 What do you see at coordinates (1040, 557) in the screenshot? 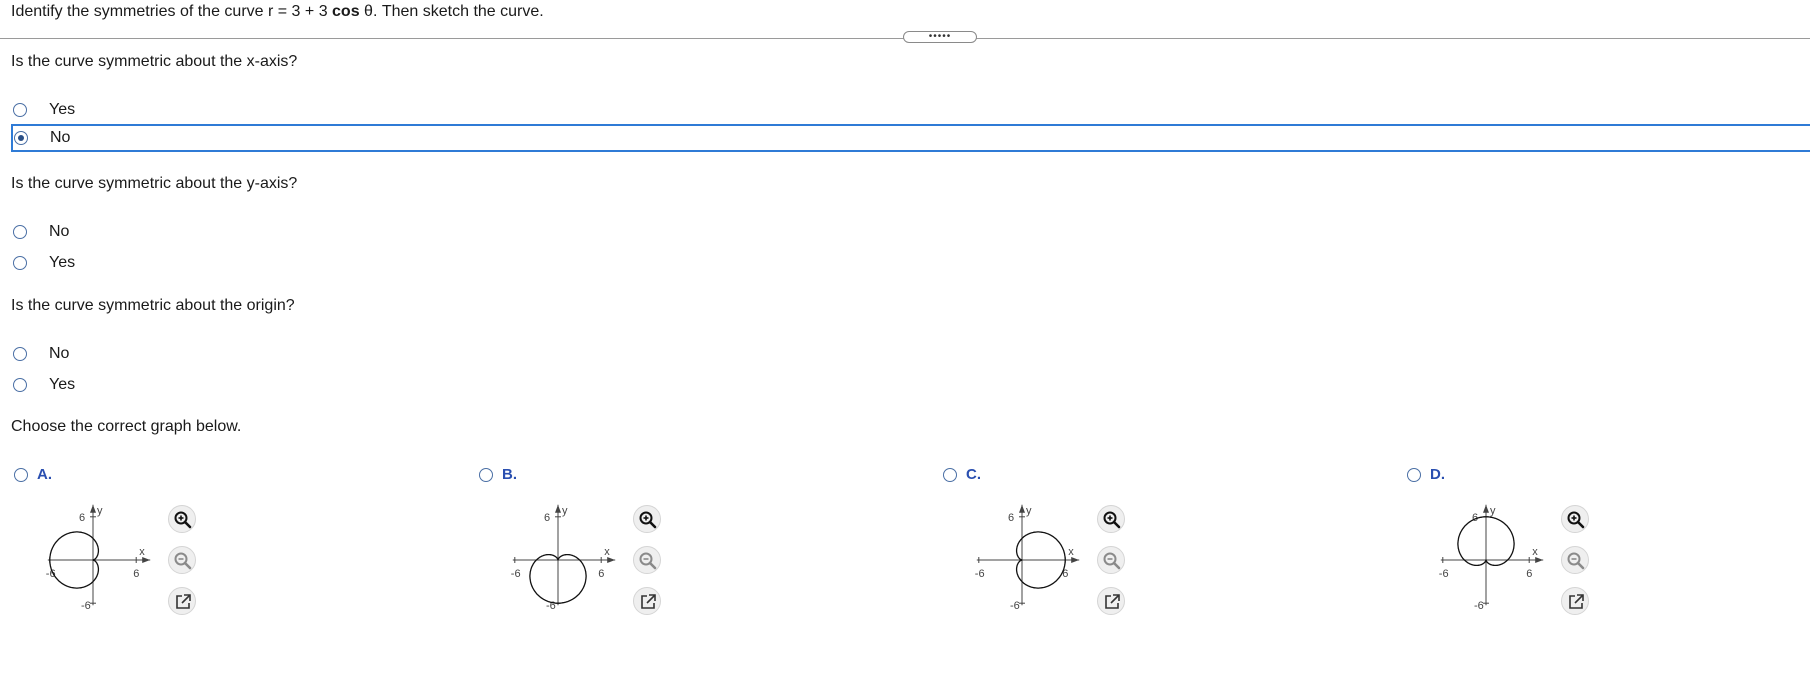
I see `graph-c: 6 6 -6 -6 x y` at bounding box center [1040, 557].